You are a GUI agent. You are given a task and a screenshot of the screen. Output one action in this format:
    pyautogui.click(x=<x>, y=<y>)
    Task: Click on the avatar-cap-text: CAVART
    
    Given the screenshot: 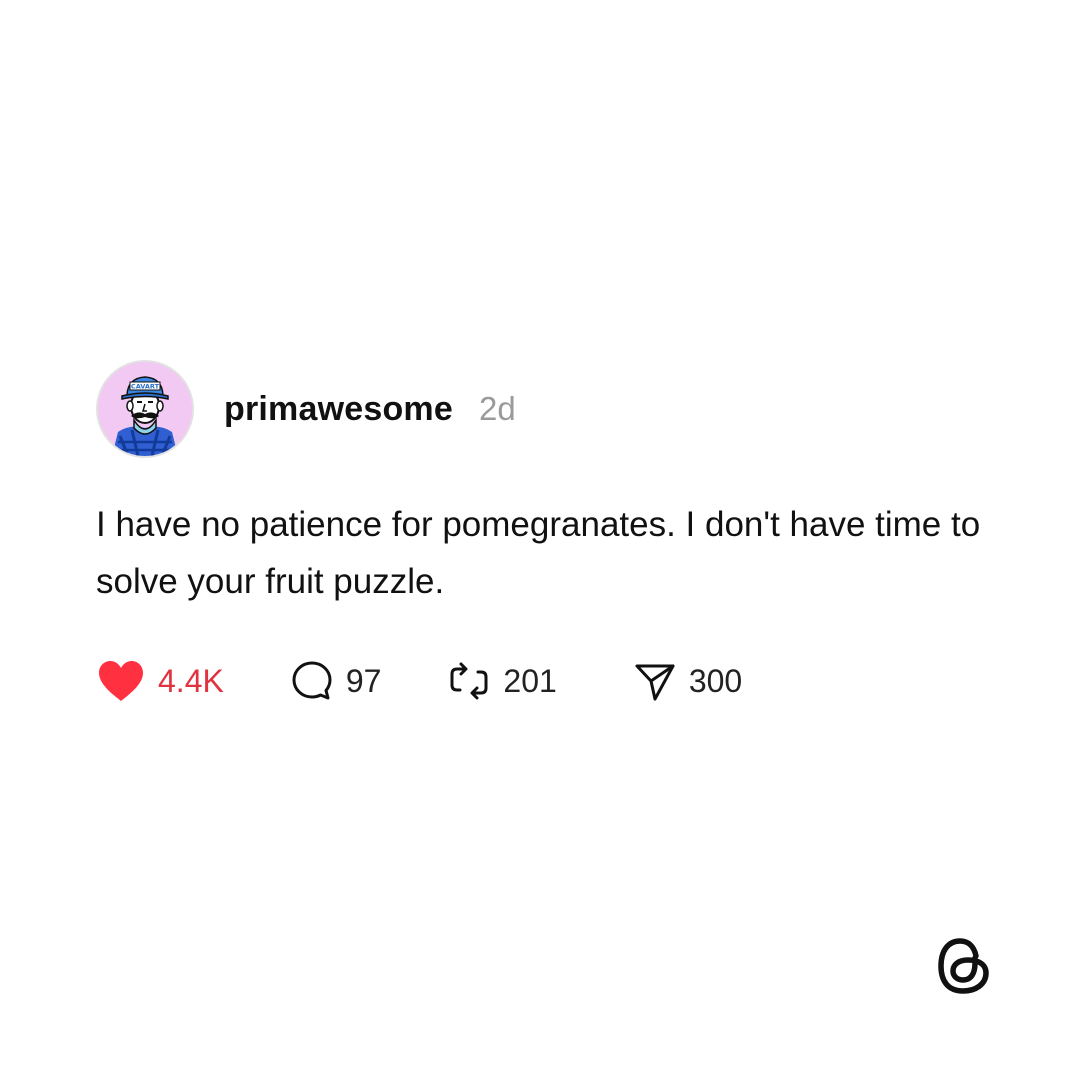 What is the action you would take?
    pyautogui.click(x=145, y=387)
    